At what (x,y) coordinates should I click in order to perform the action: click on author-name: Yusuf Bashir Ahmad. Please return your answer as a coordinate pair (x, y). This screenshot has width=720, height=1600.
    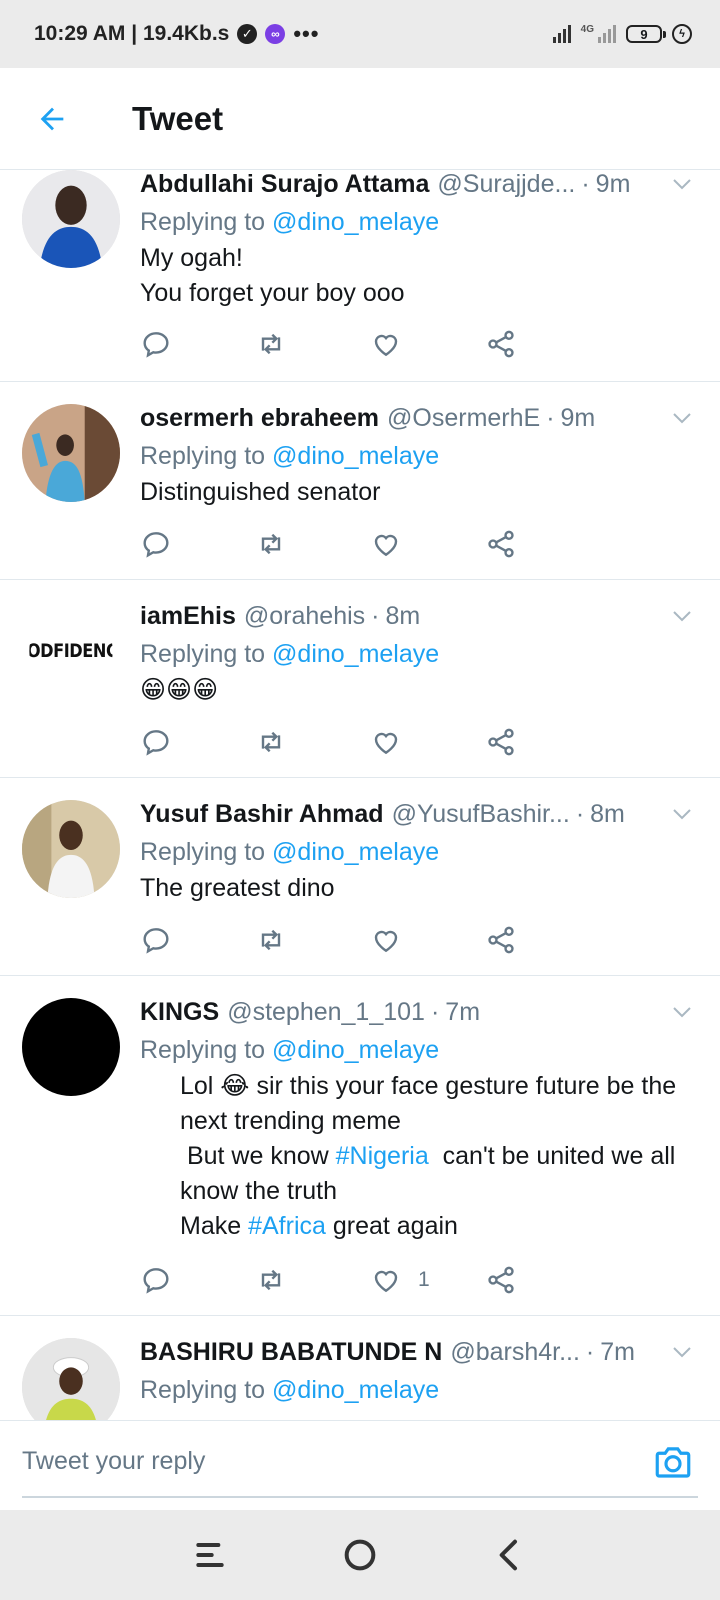
    Looking at the image, I should click on (262, 814).